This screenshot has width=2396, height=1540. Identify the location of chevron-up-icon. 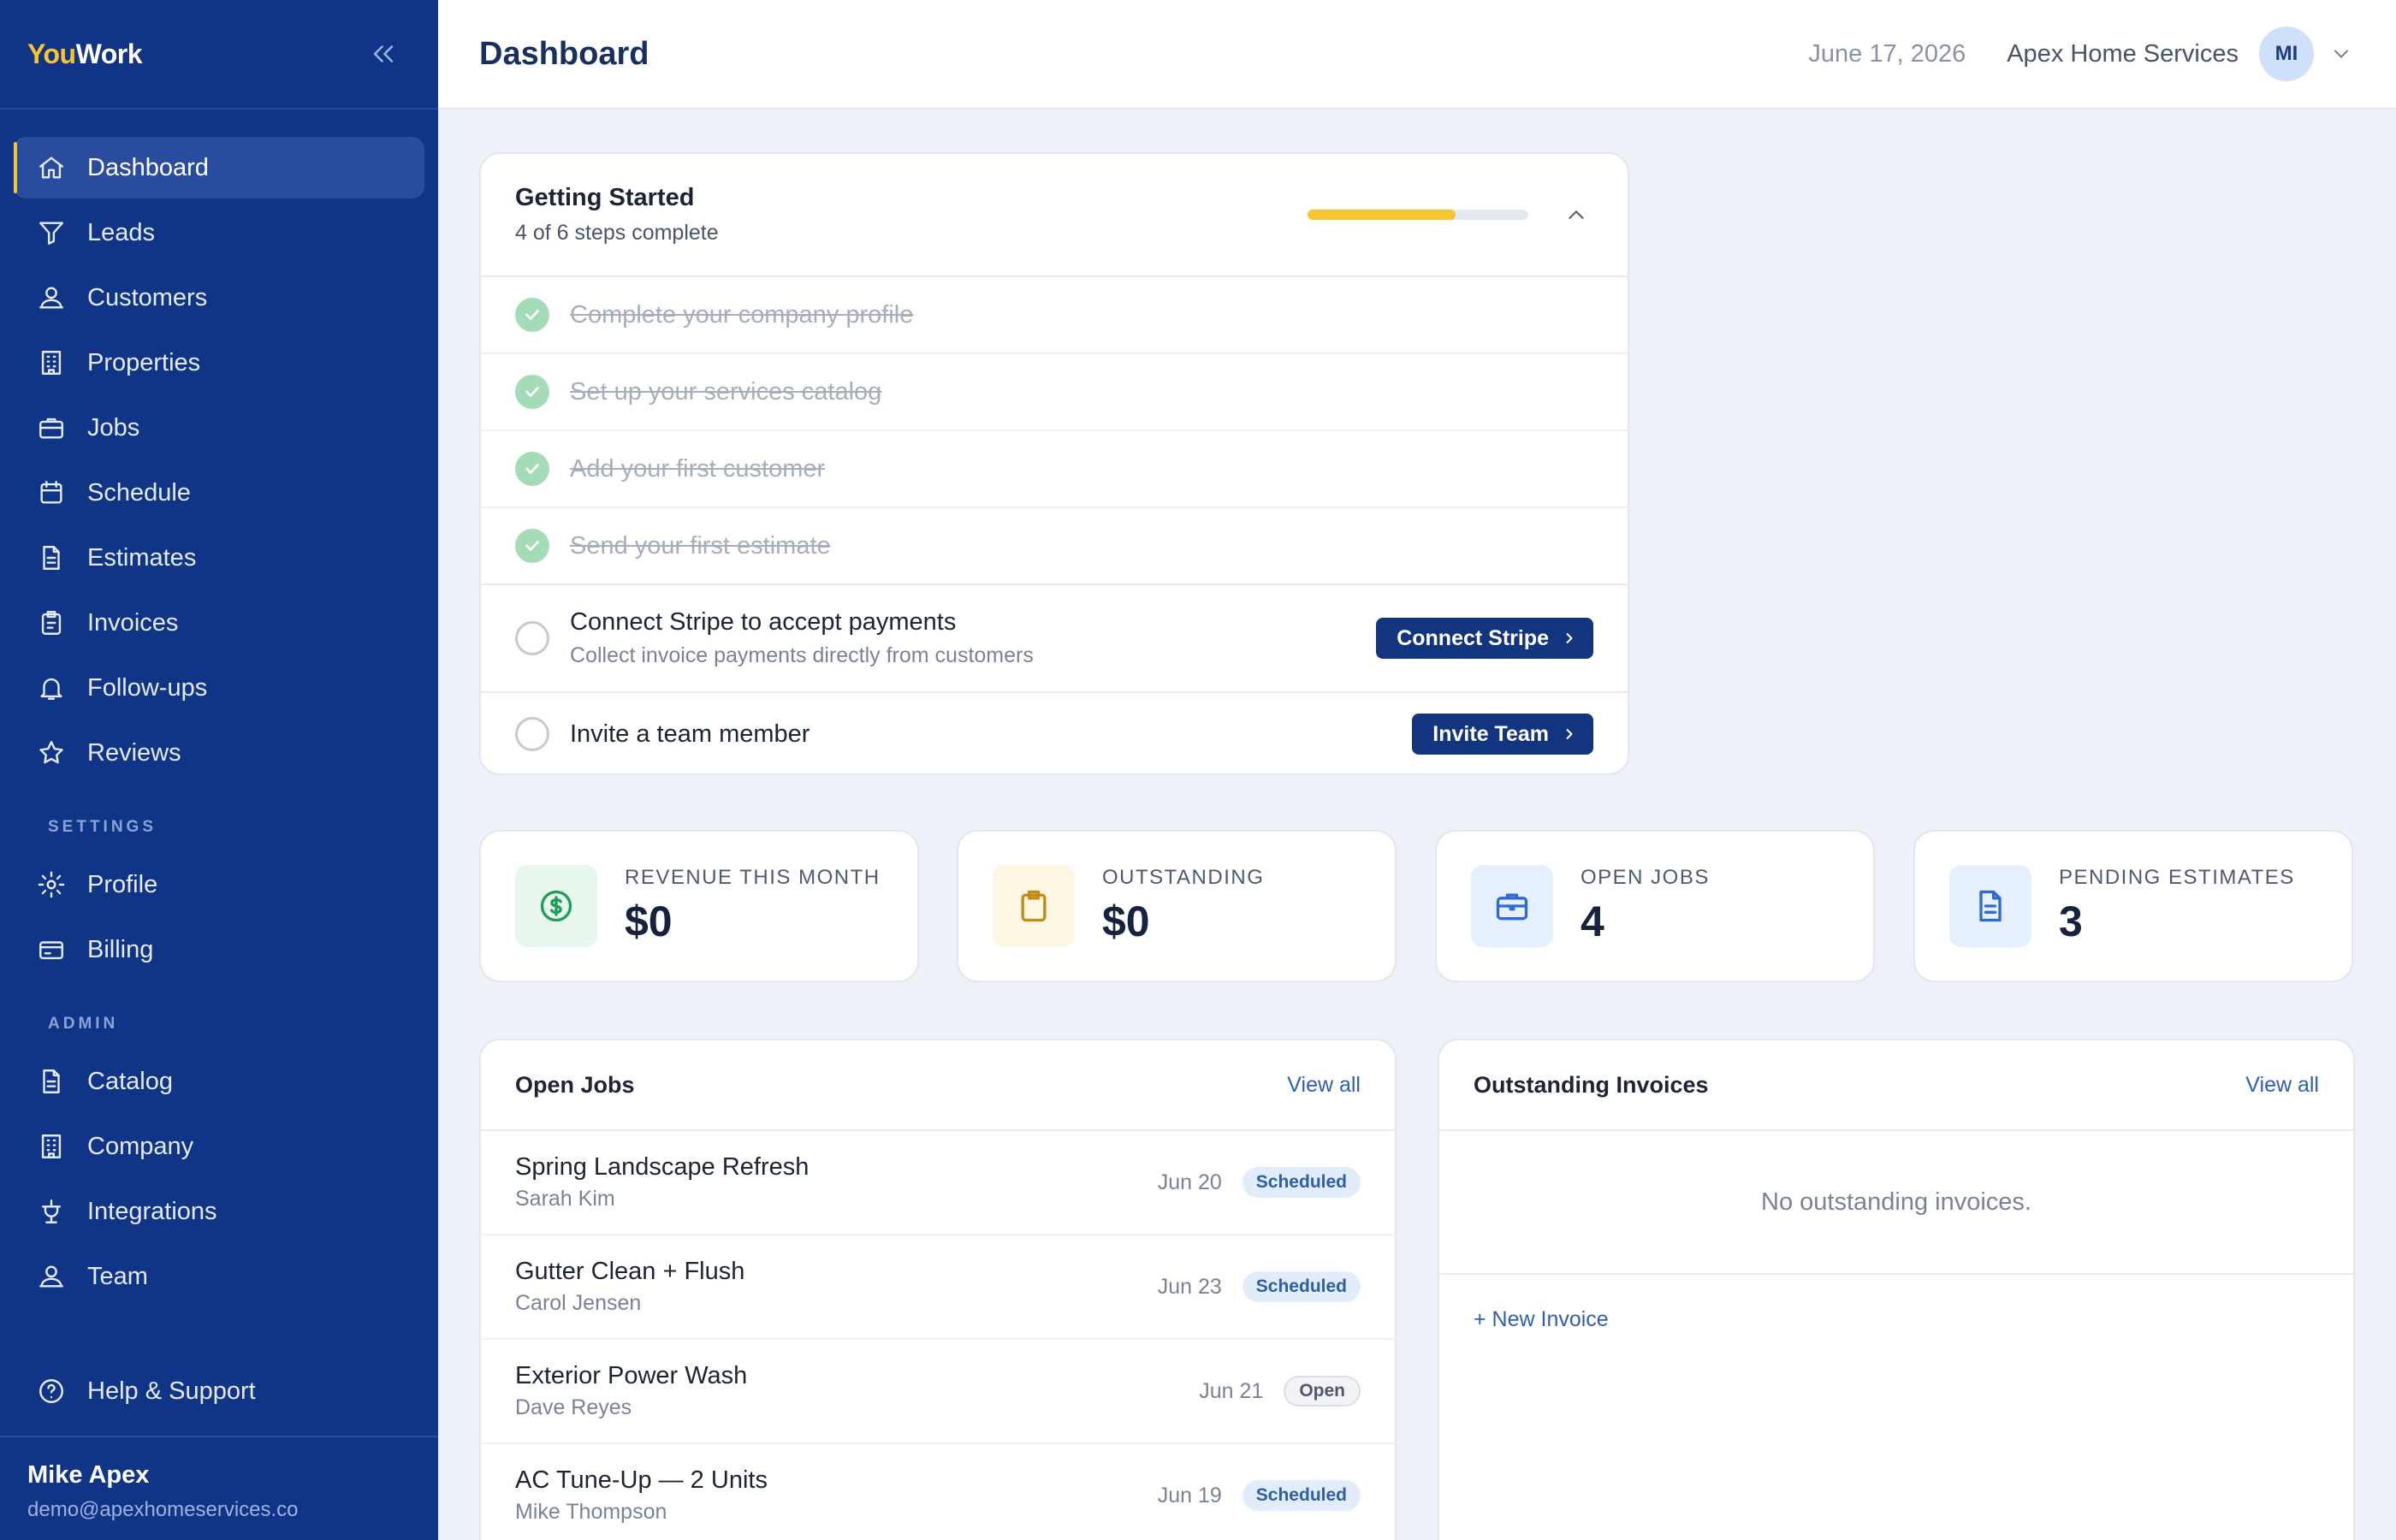
(1576, 214).